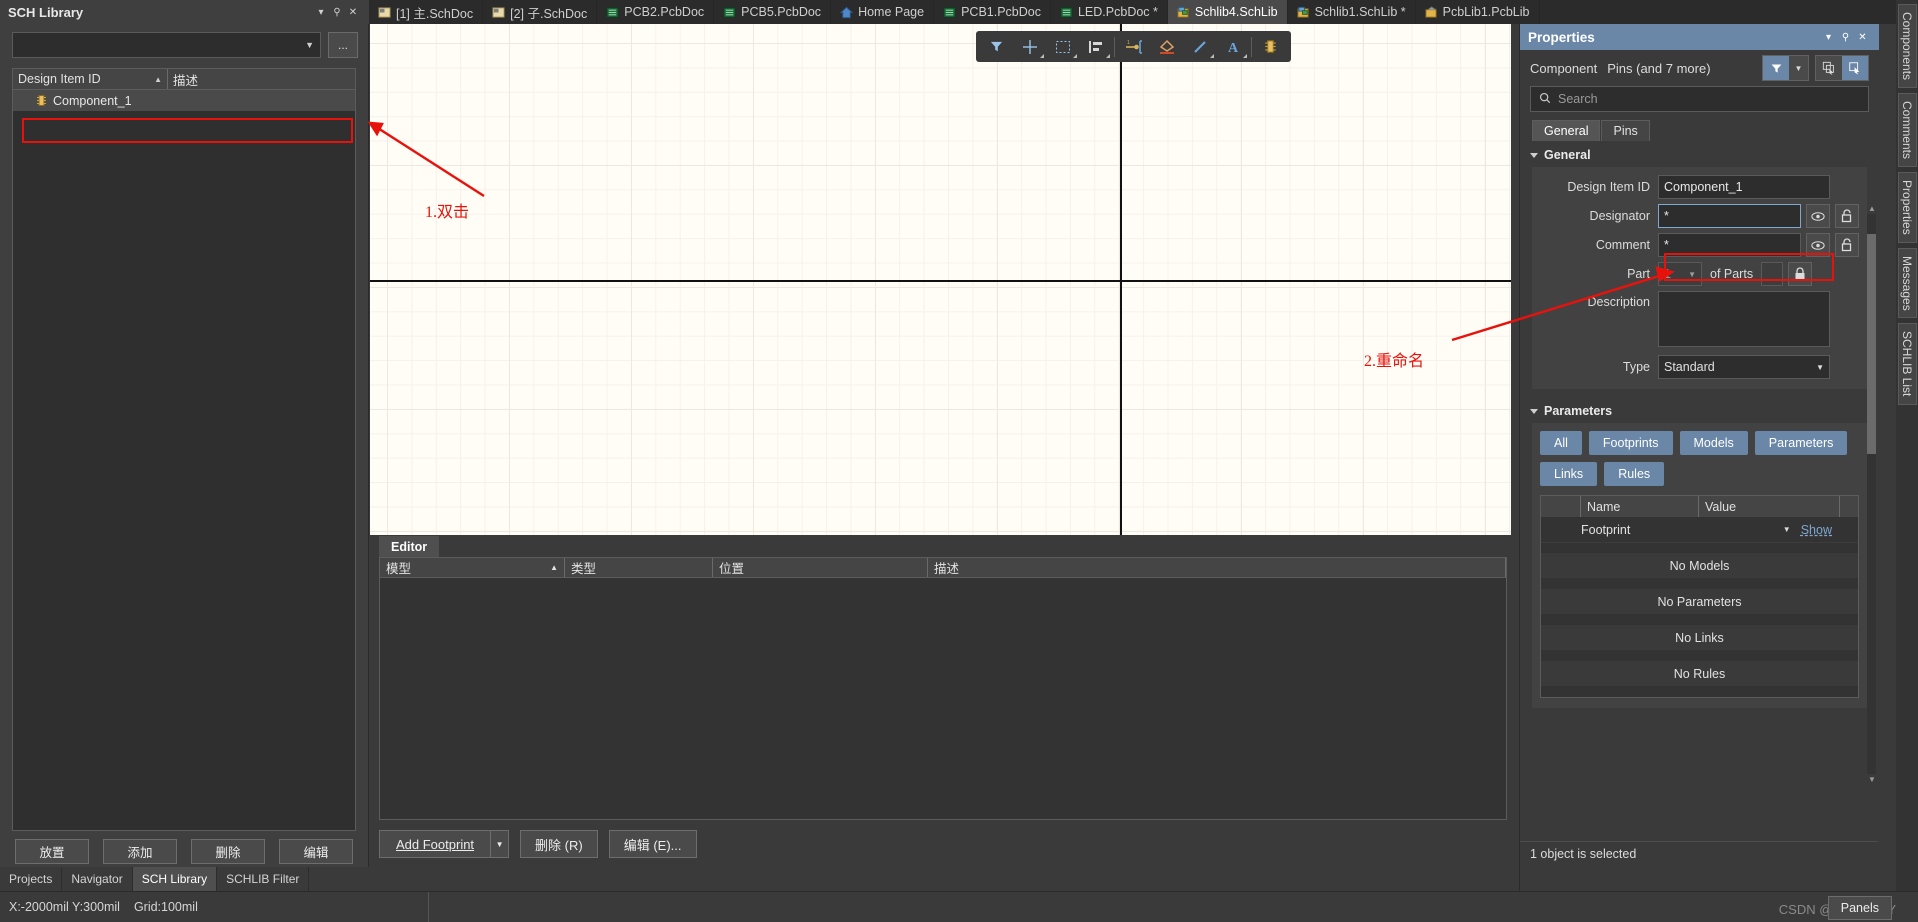 The height and width of the screenshot is (922, 1918). What do you see at coordinates (1236, 12) in the screenshot?
I see `document-tab-label: Schlib4.SchLib` at bounding box center [1236, 12].